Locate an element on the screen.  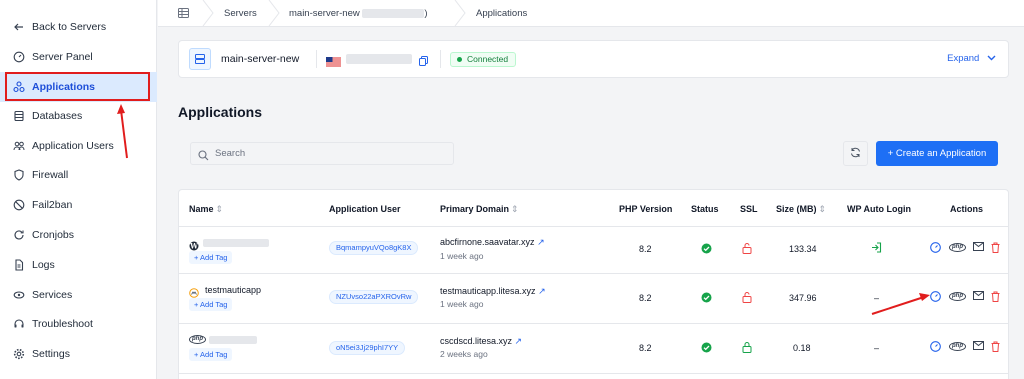
copy-icon is located at coordinates (423, 62).